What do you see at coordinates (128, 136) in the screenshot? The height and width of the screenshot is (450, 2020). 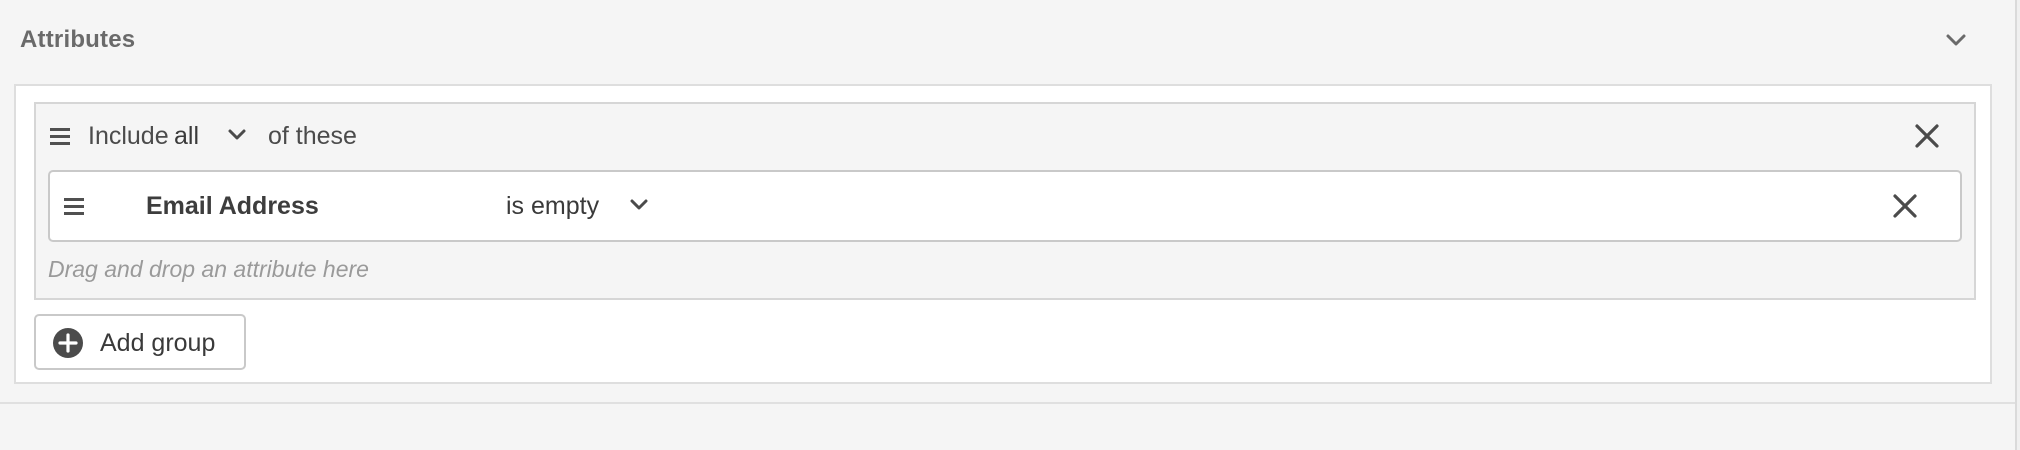 I see `include-label: Include` at bounding box center [128, 136].